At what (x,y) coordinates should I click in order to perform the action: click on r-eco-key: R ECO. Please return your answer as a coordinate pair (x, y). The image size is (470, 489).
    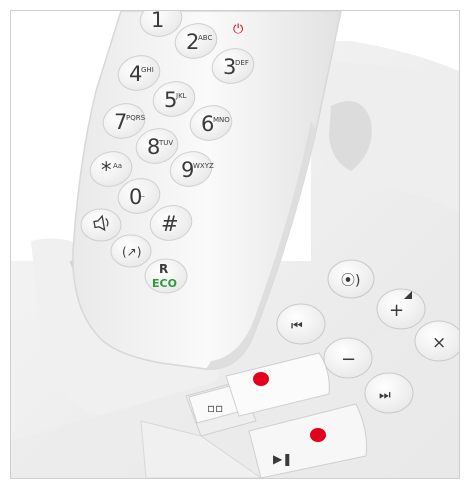
    Looking at the image, I should click on (166, 276).